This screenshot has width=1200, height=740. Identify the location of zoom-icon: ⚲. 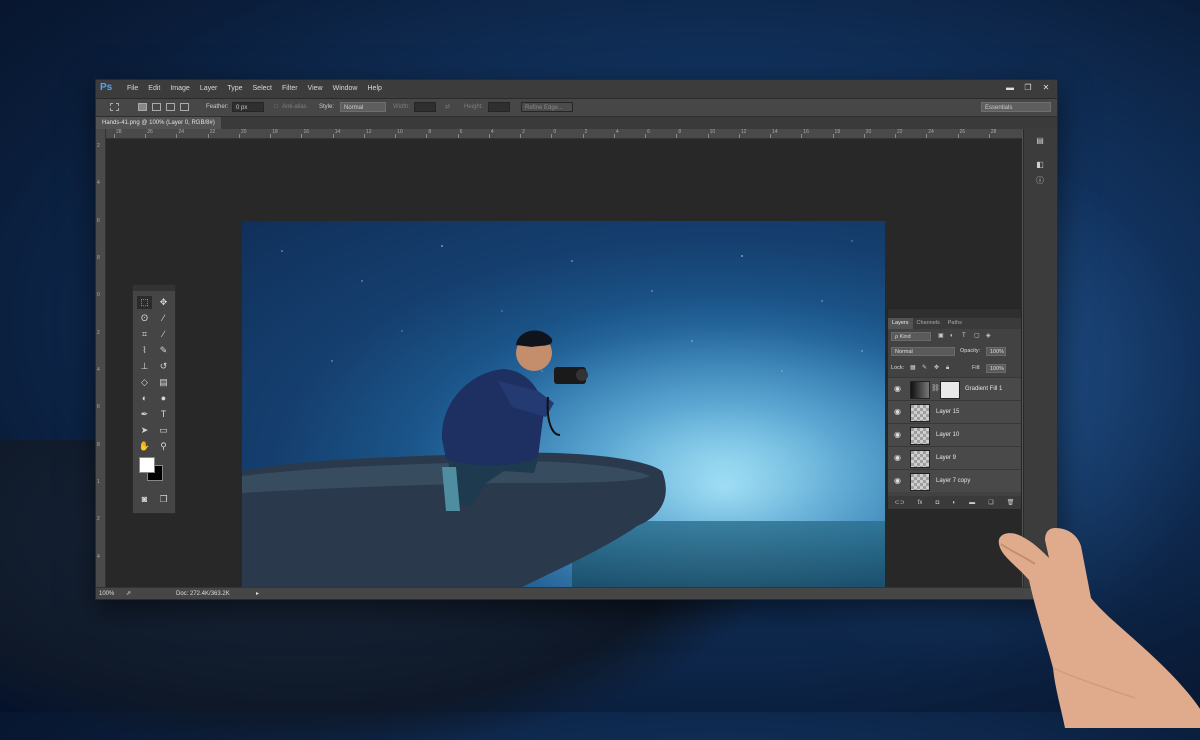
(163, 446).